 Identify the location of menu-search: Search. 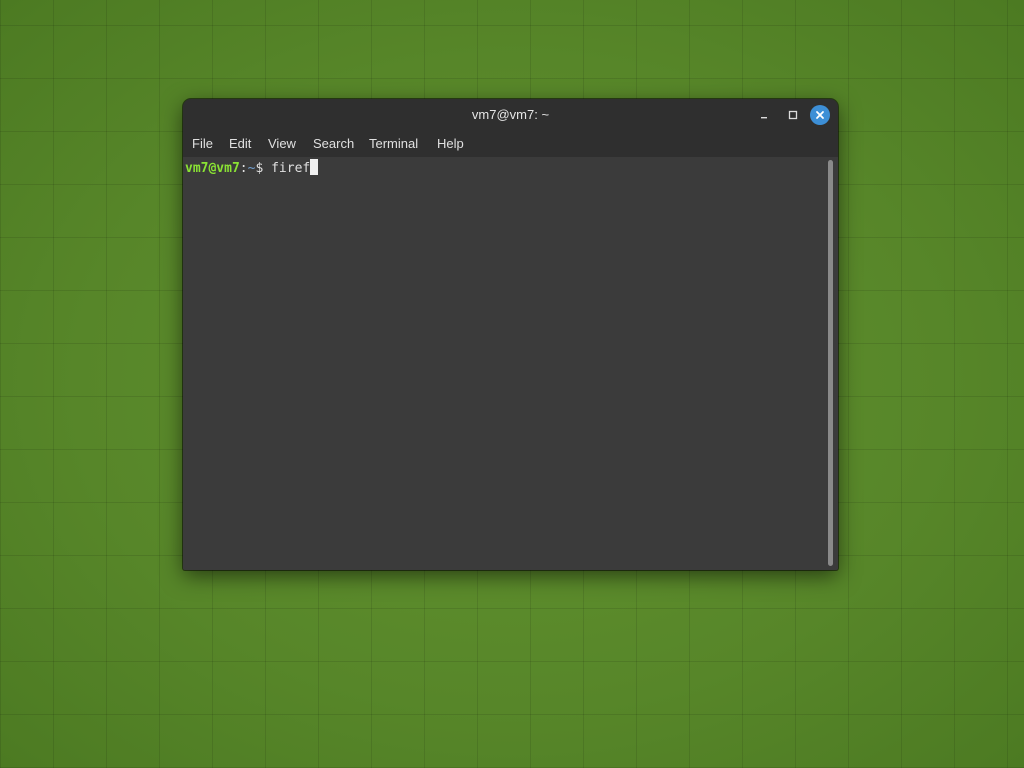
(333, 144).